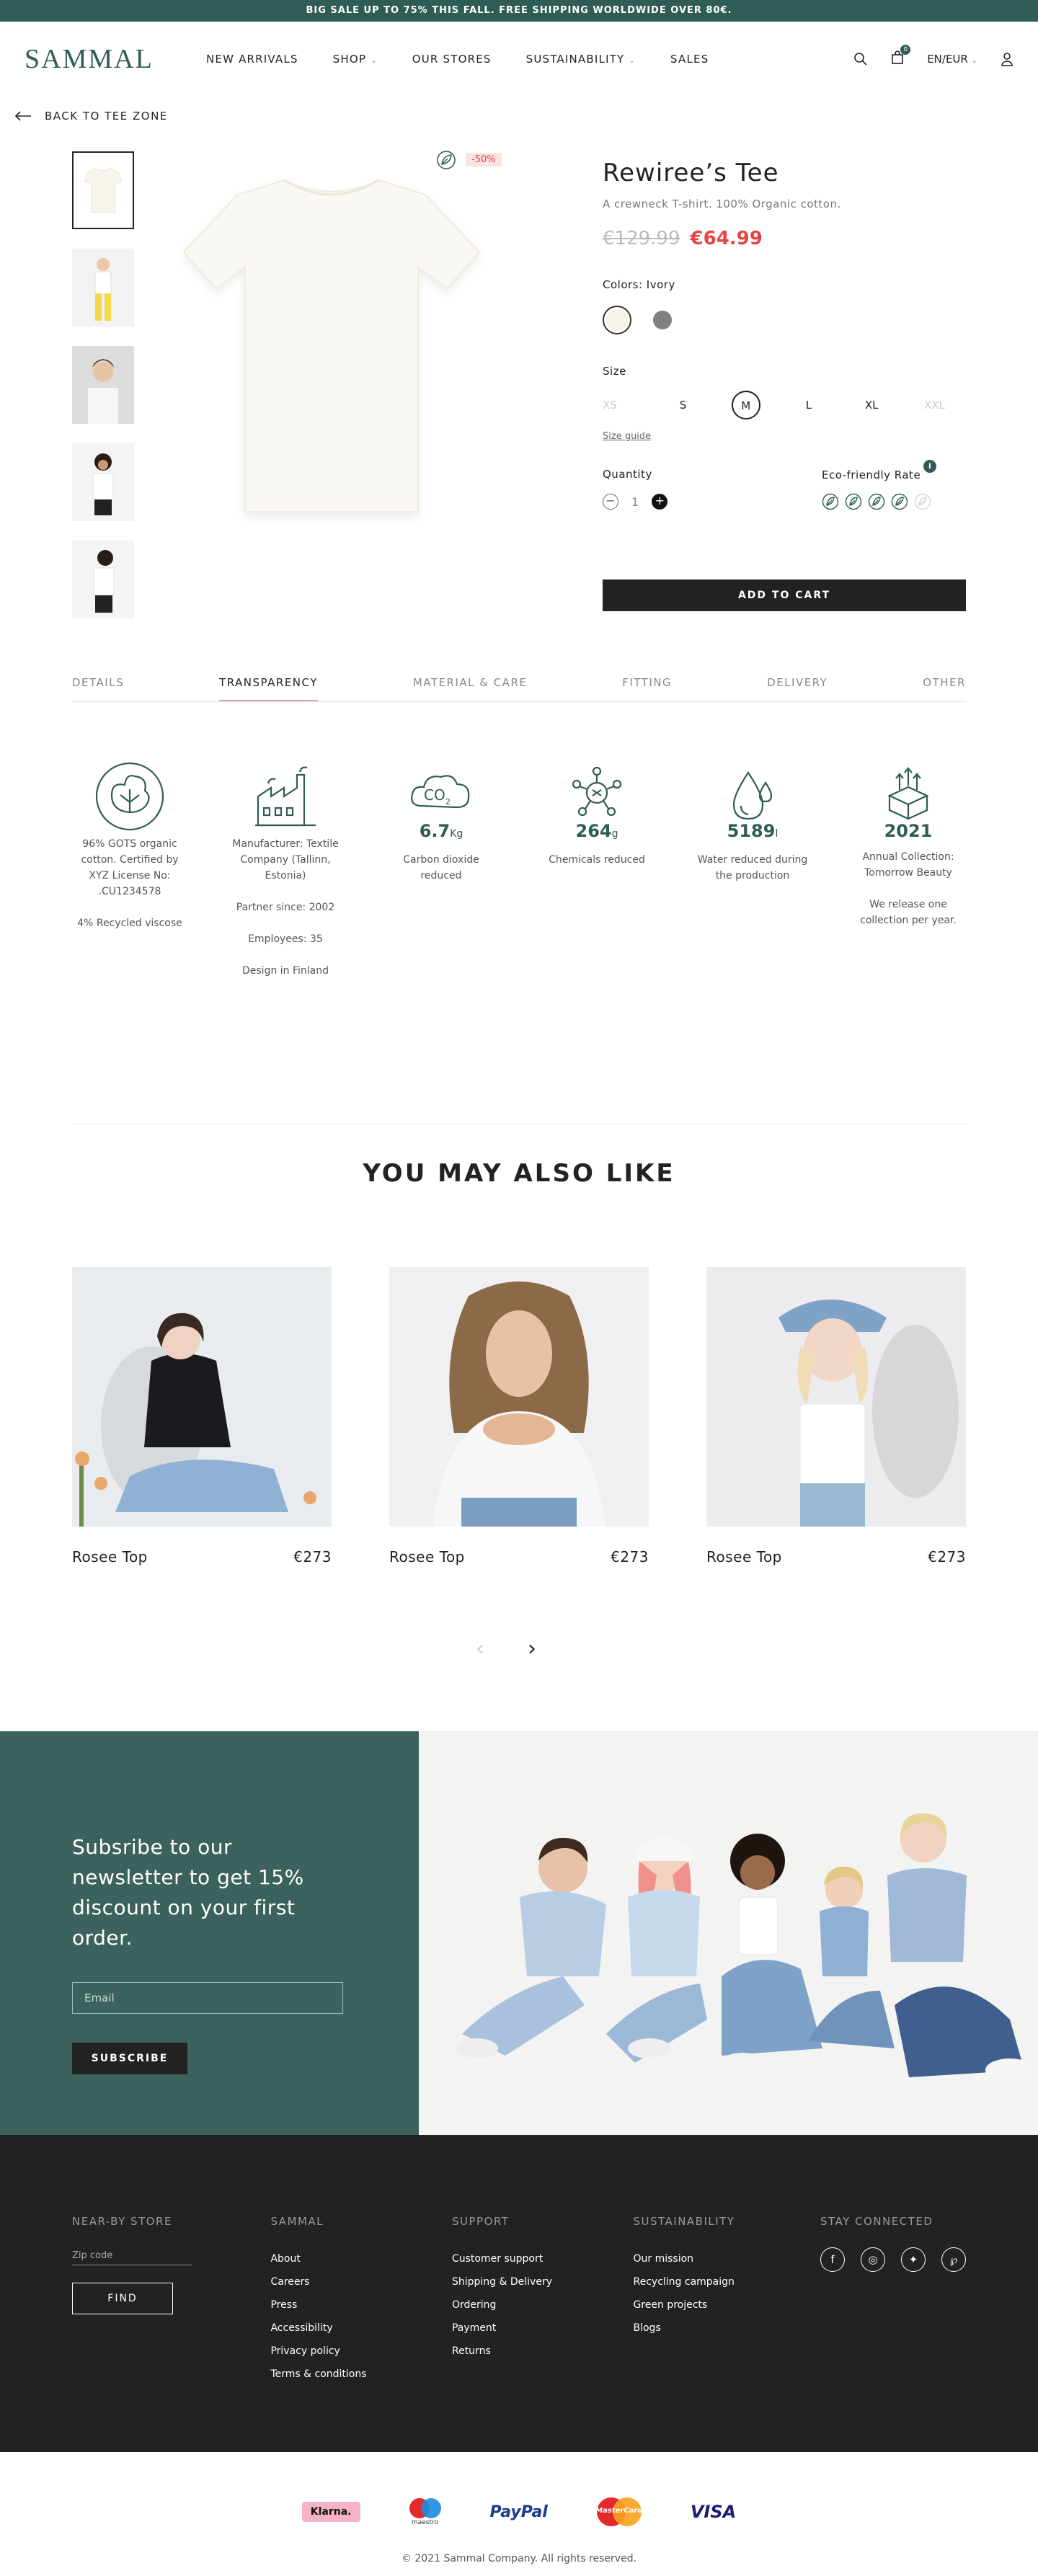 The height and width of the screenshot is (2576, 1038). Describe the element at coordinates (361, 2258) in the screenshot. I see `footer-link-about: About` at that location.